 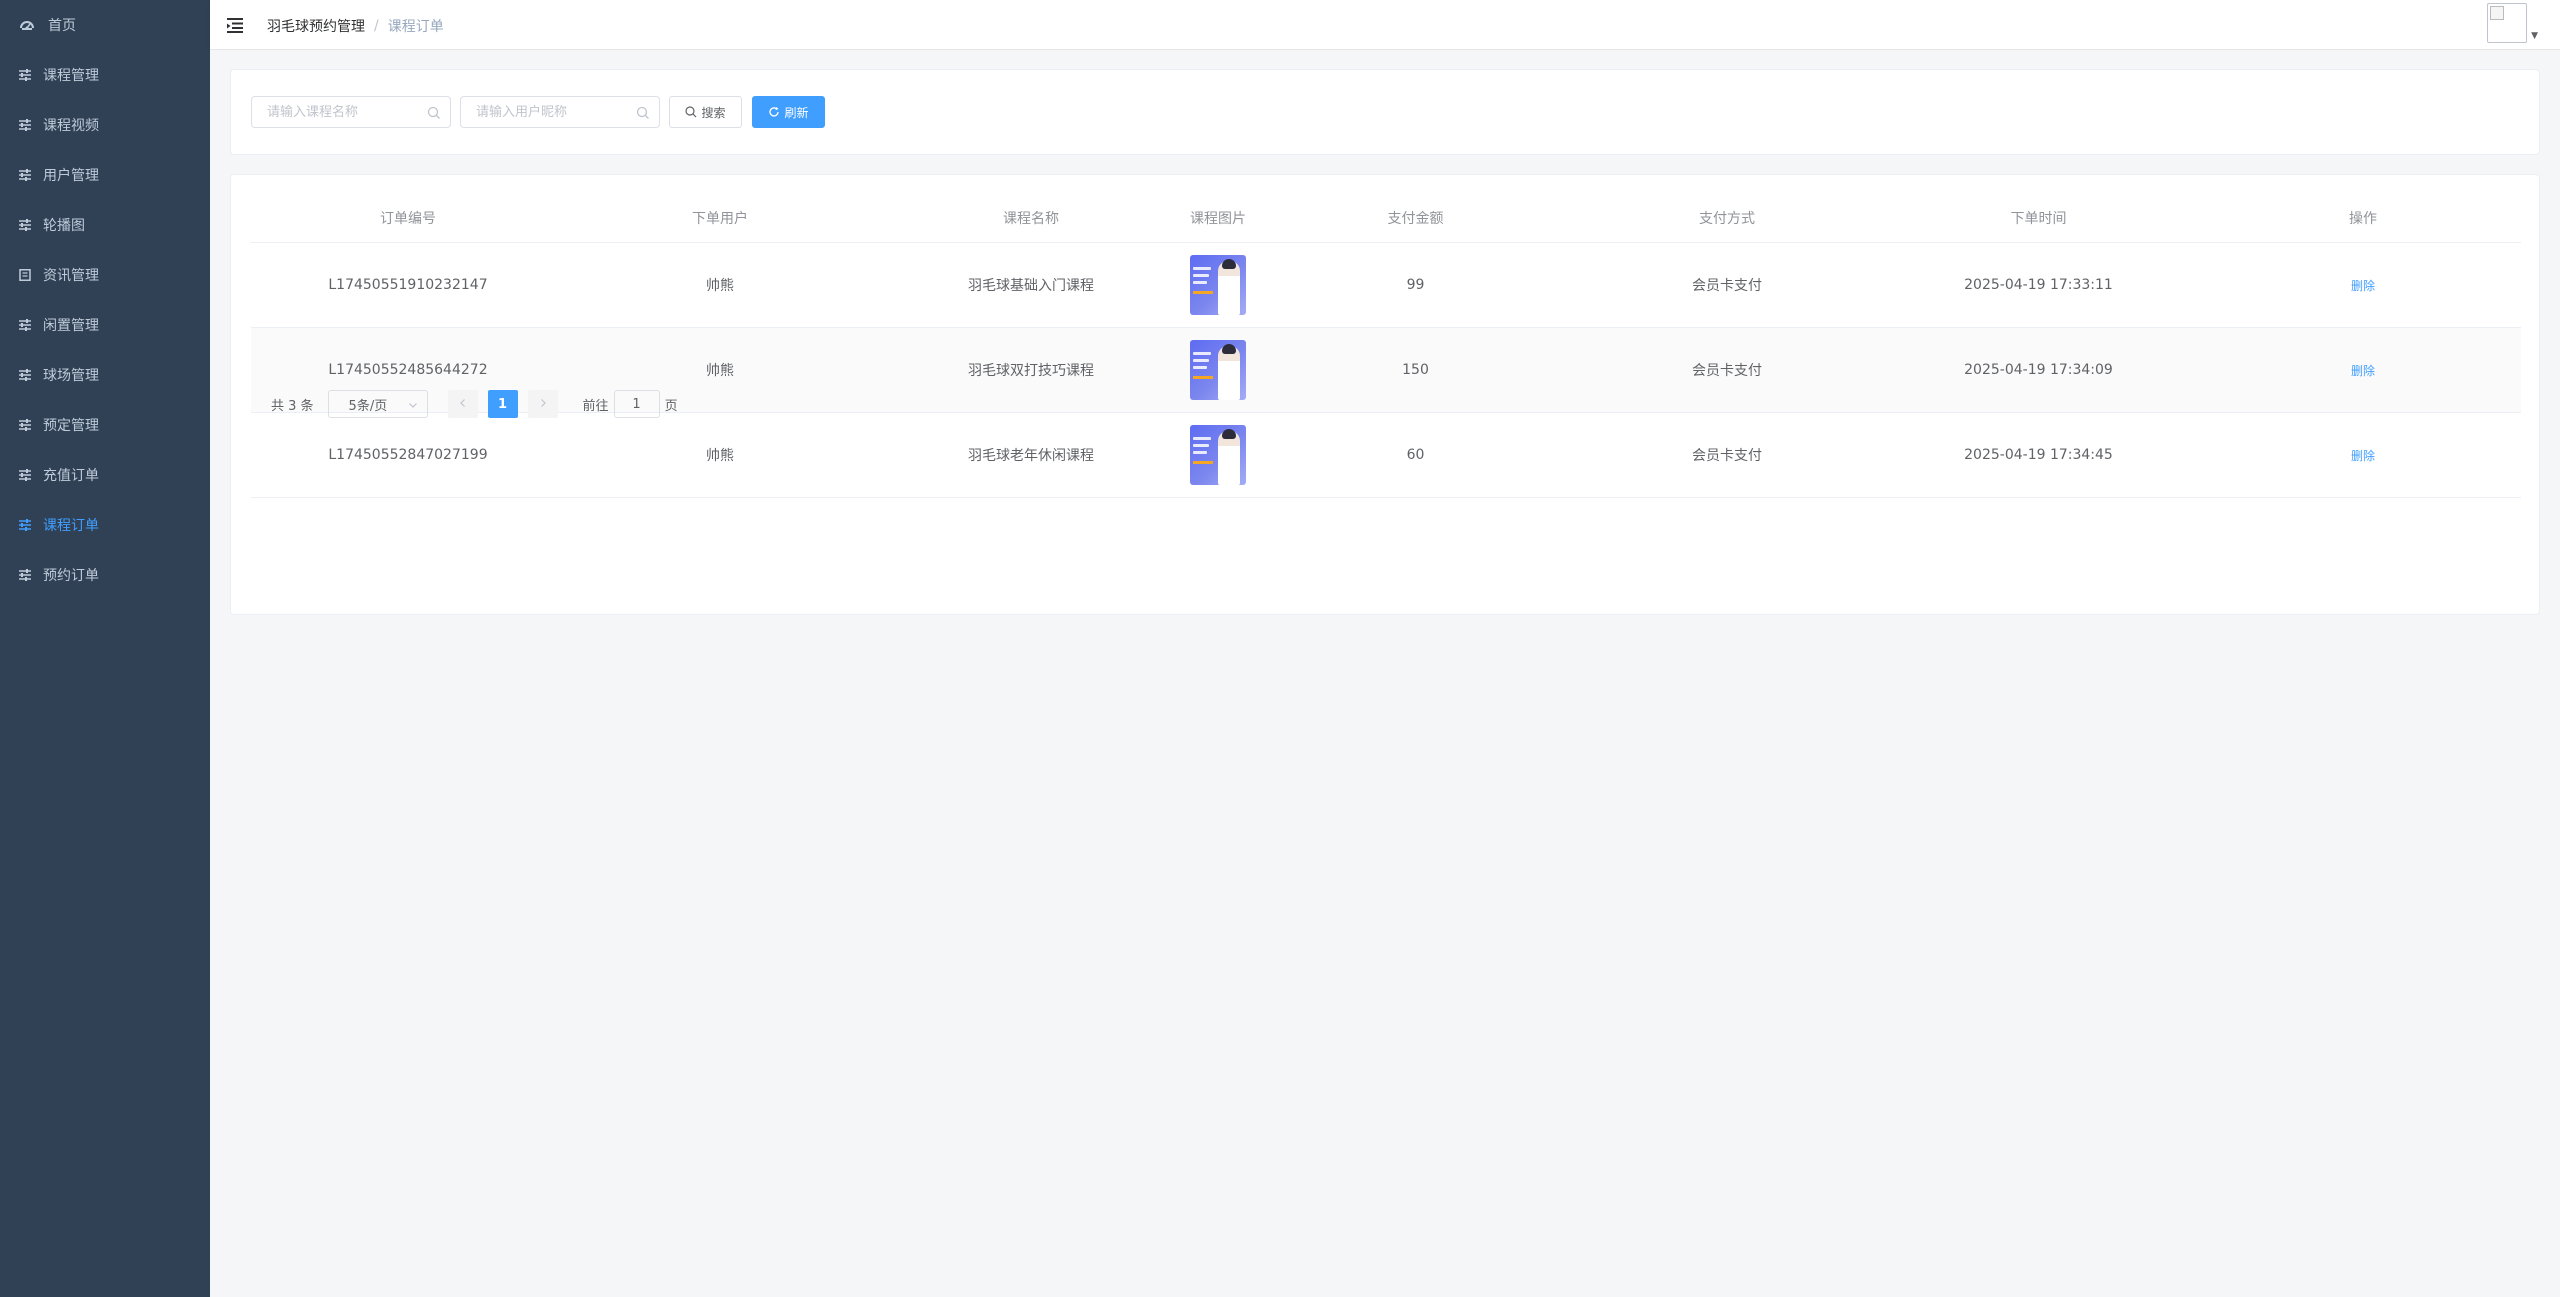 I want to click on pay-amount: 60, so click(x=1415, y=455).